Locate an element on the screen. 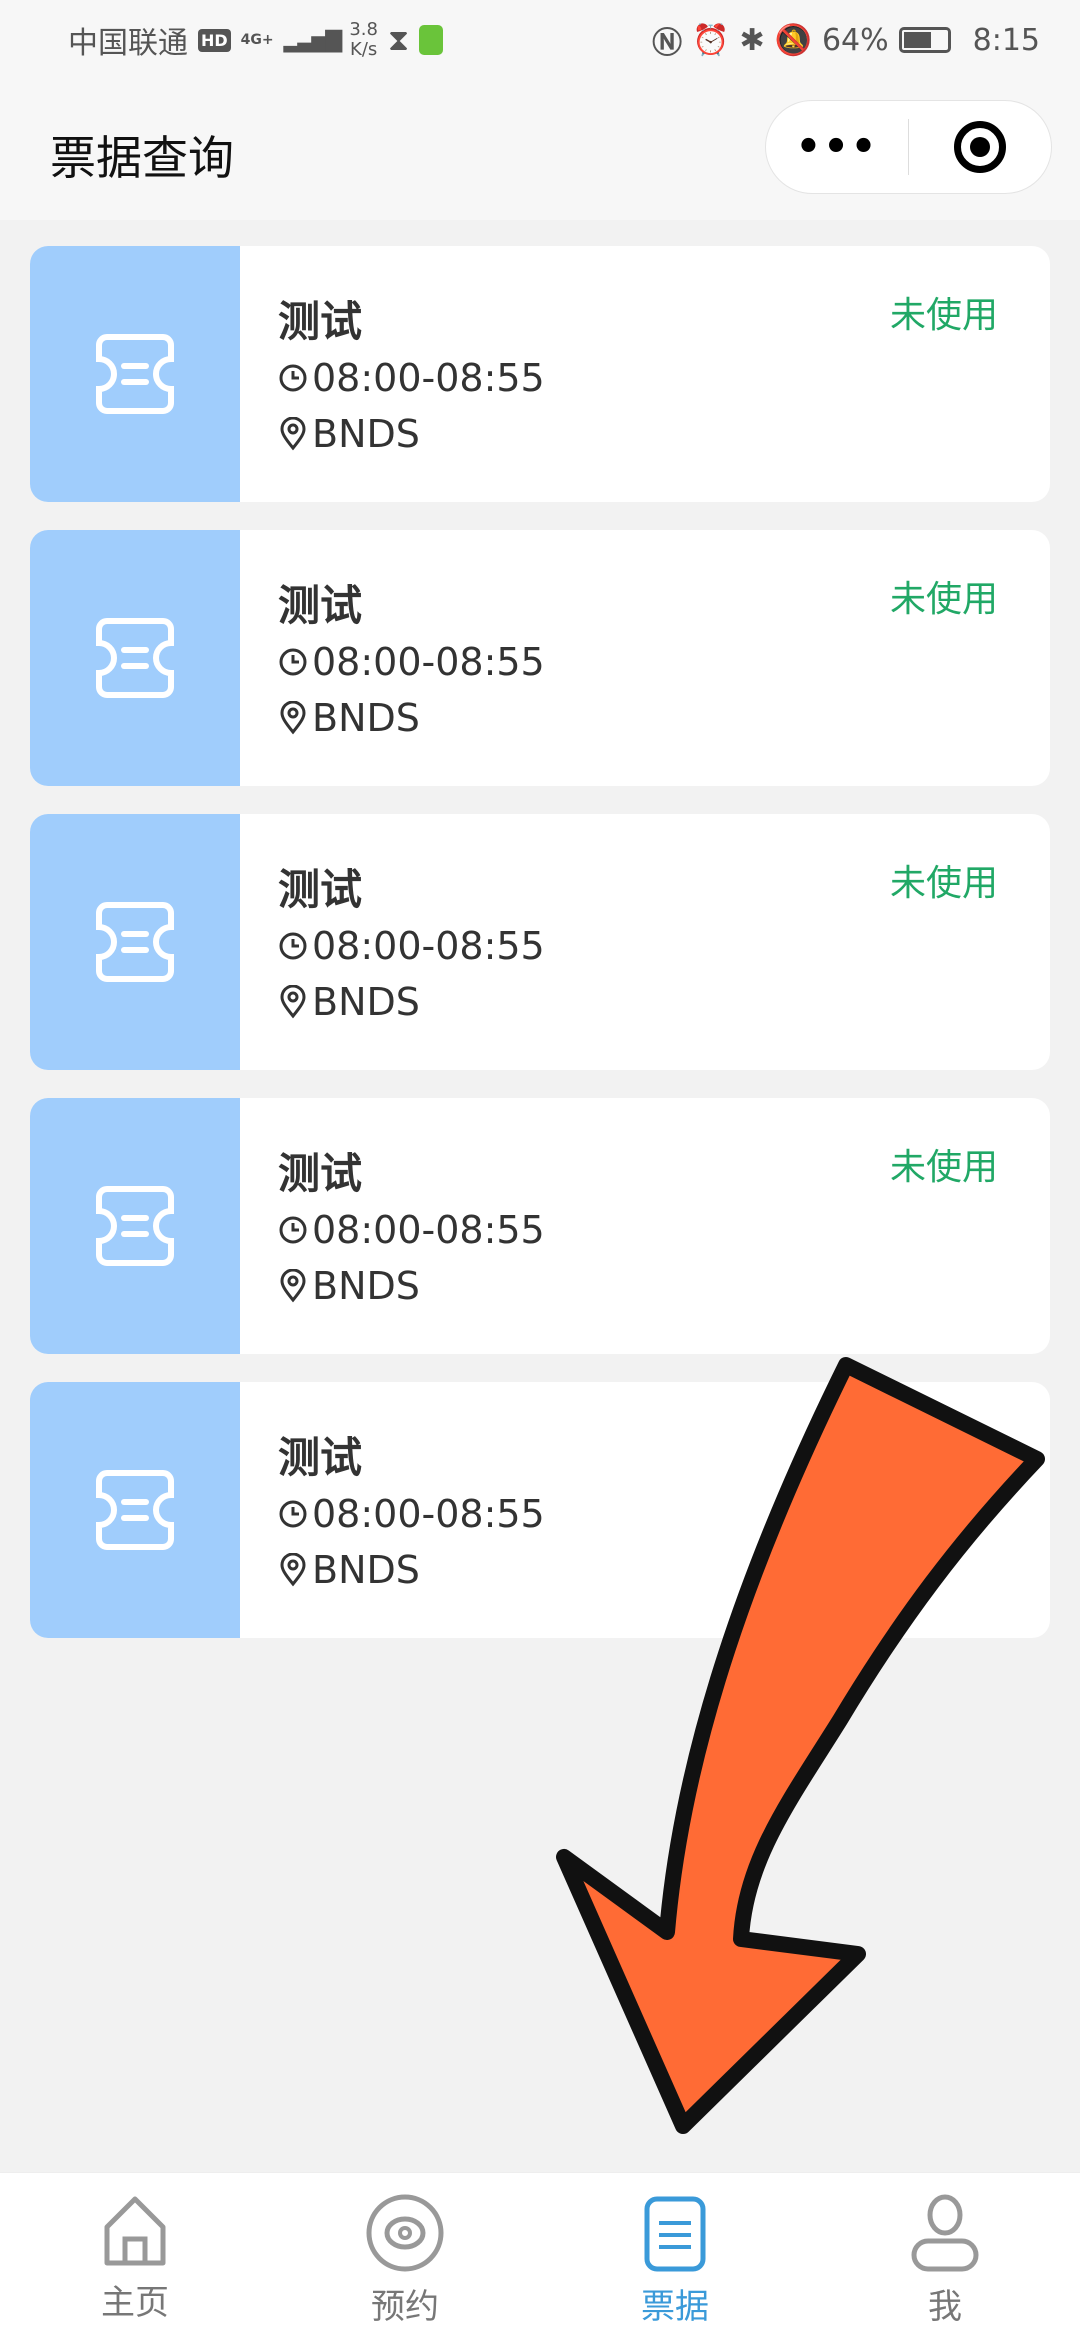  more-button: ••• is located at coordinates (837, 147).